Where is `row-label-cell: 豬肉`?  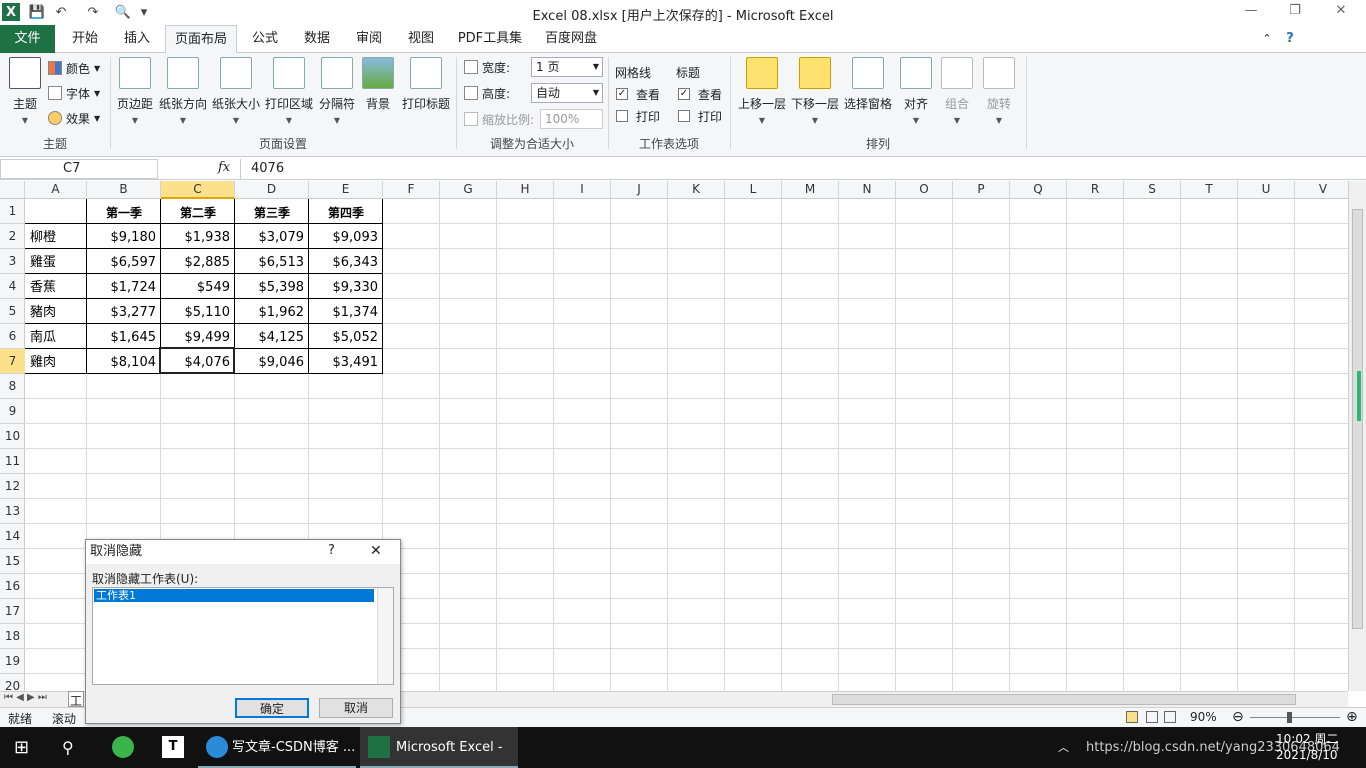 row-label-cell: 豬肉 is located at coordinates (56, 311).